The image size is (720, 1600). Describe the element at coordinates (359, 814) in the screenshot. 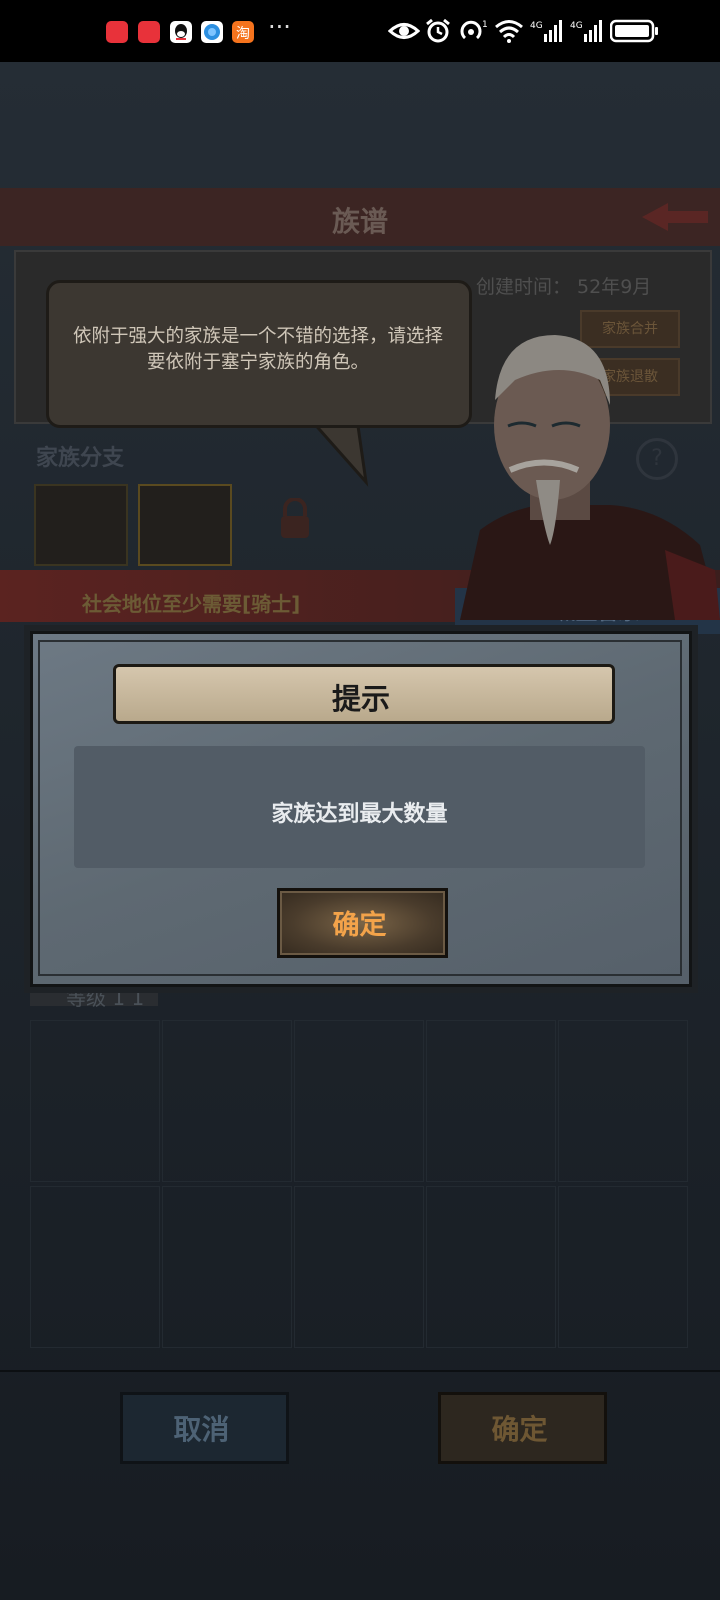

I see `dialog-message: 家族达到最大数量` at that location.